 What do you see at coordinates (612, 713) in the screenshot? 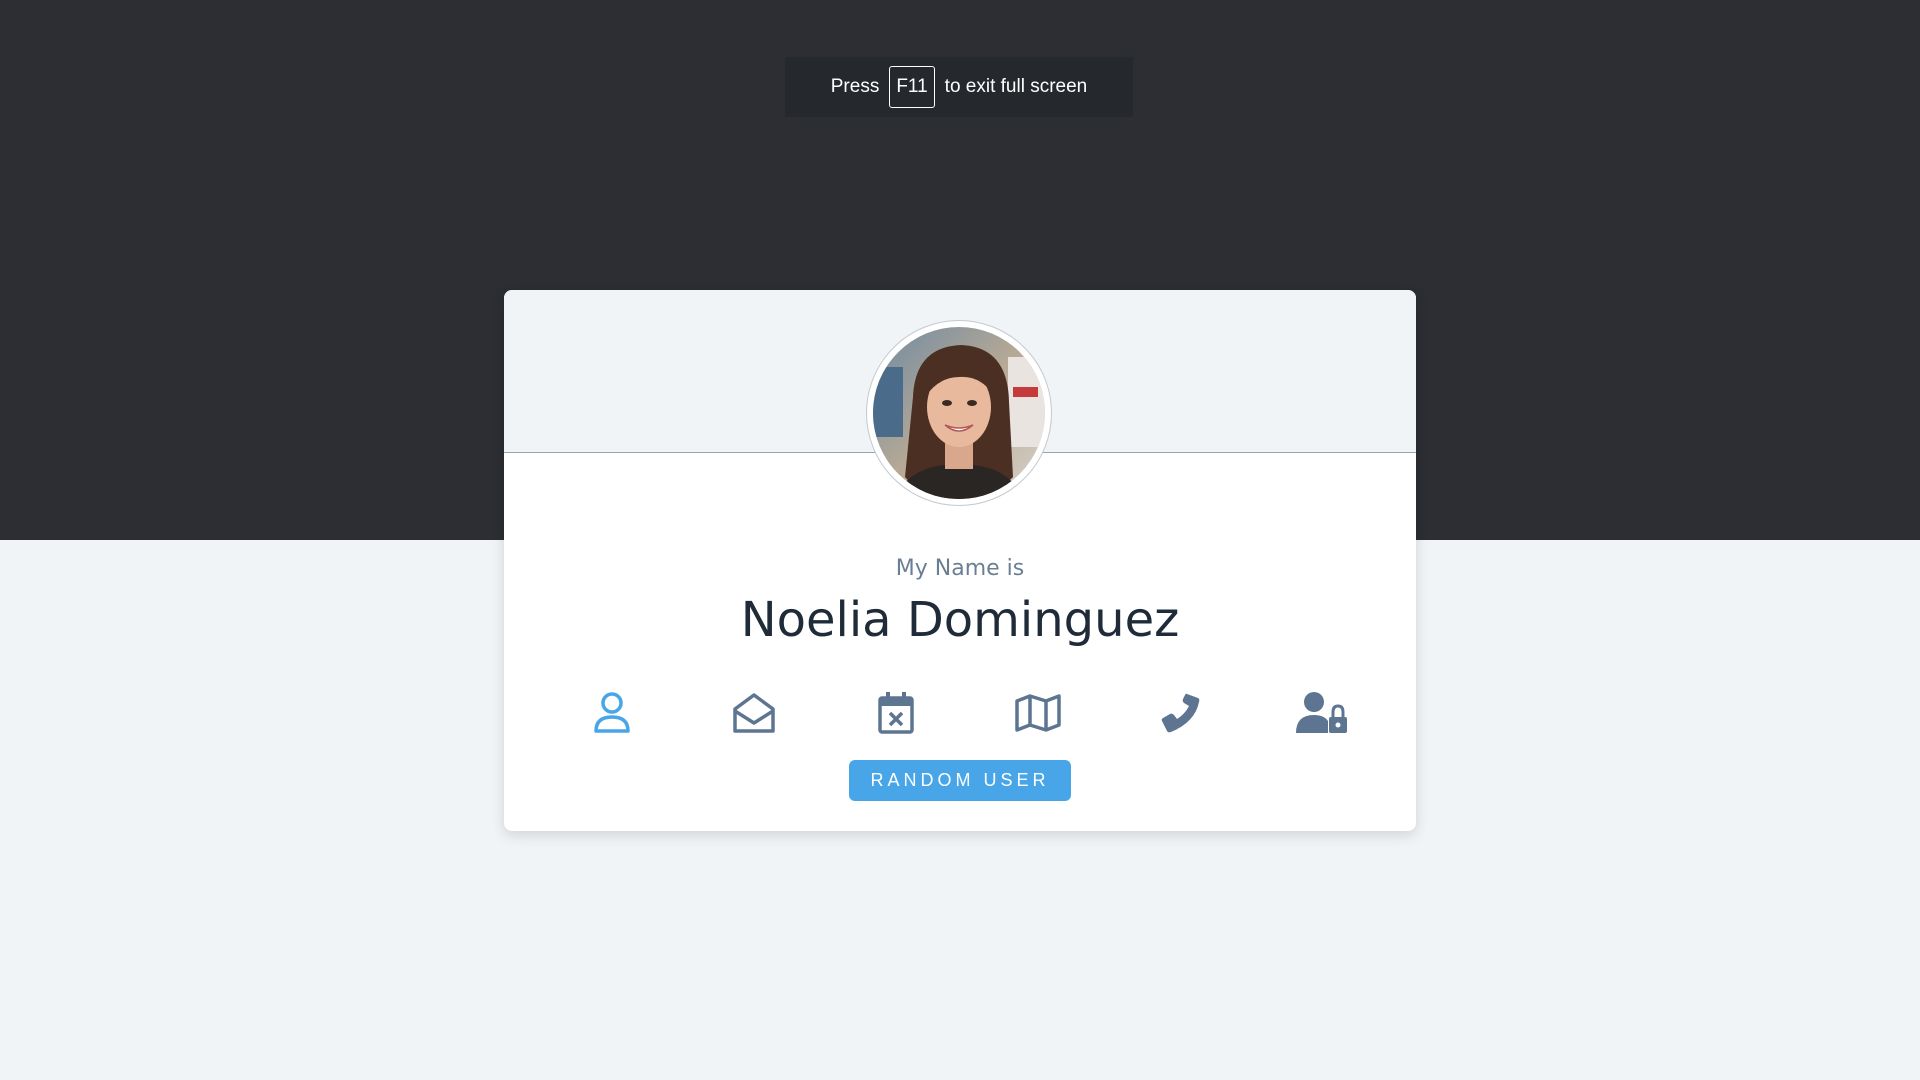
I see `user-icon` at bounding box center [612, 713].